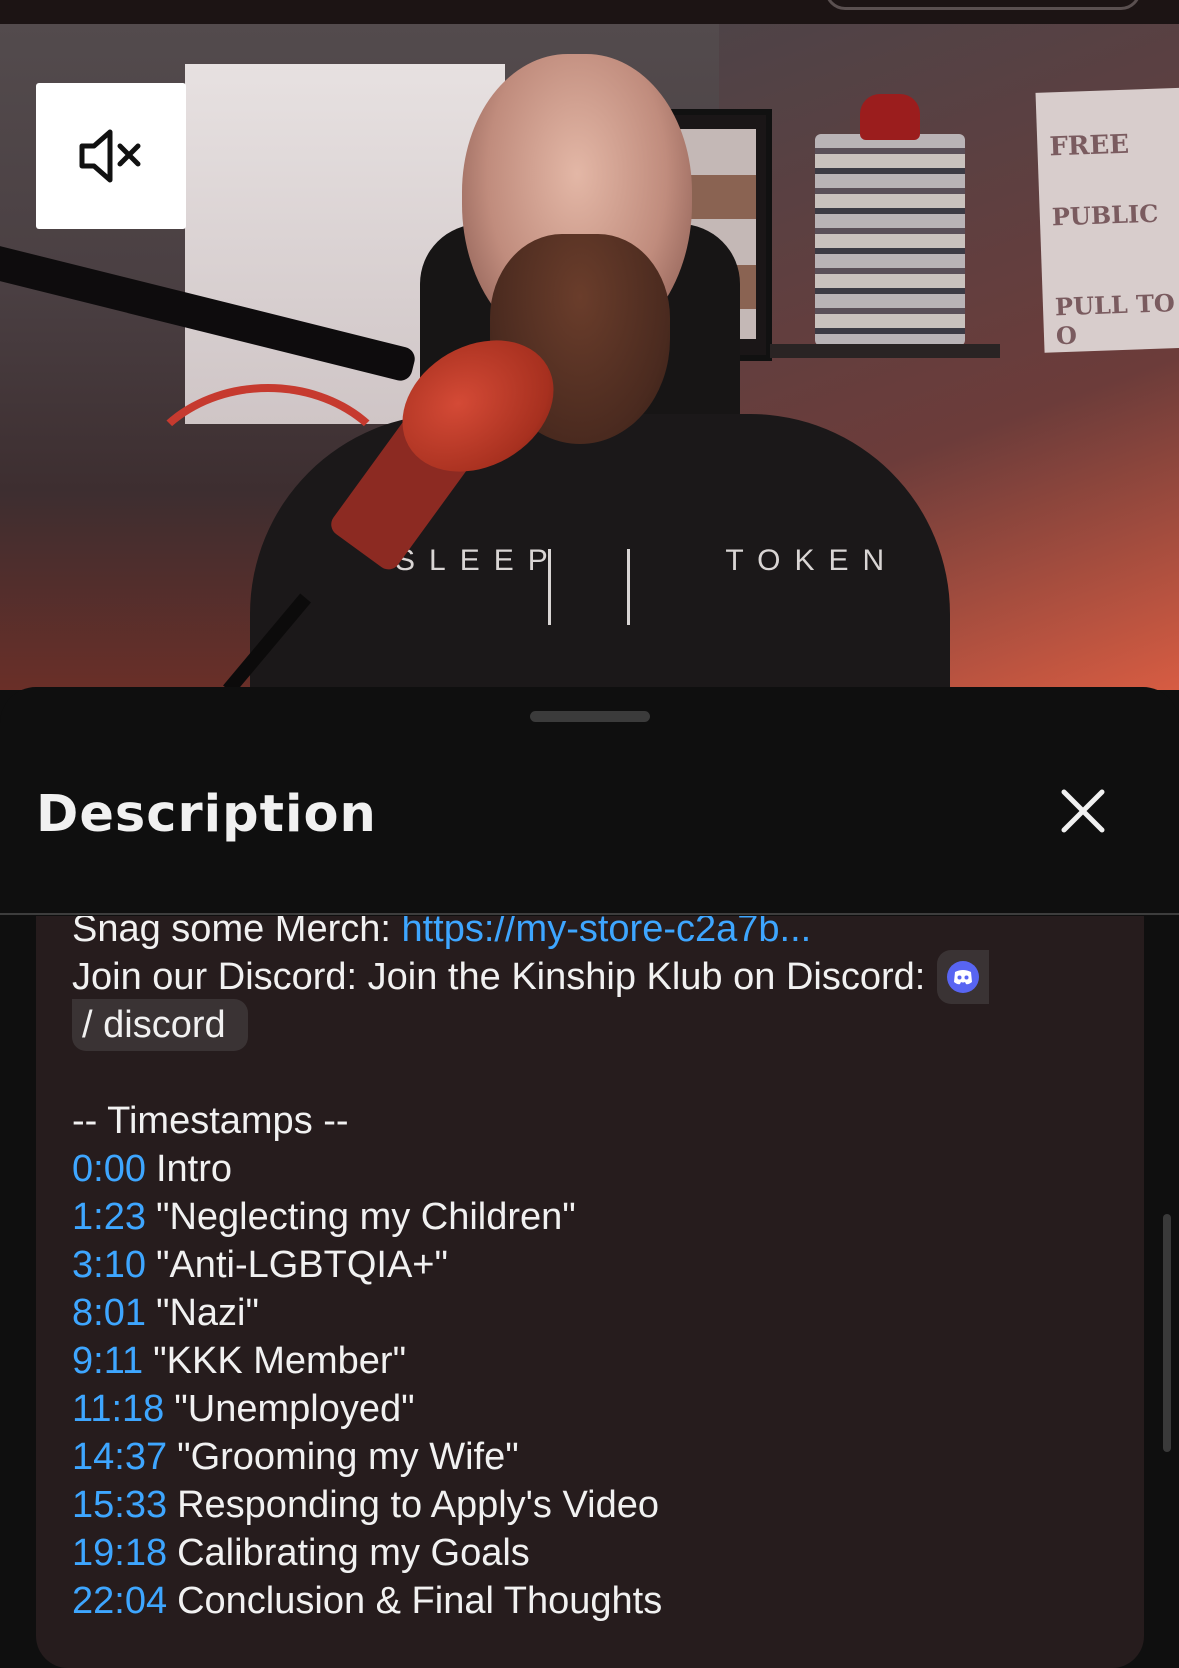  Describe the element at coordinates (109, 1313) in the screenshot. I see `timestamp-link: 8:01` at that location.